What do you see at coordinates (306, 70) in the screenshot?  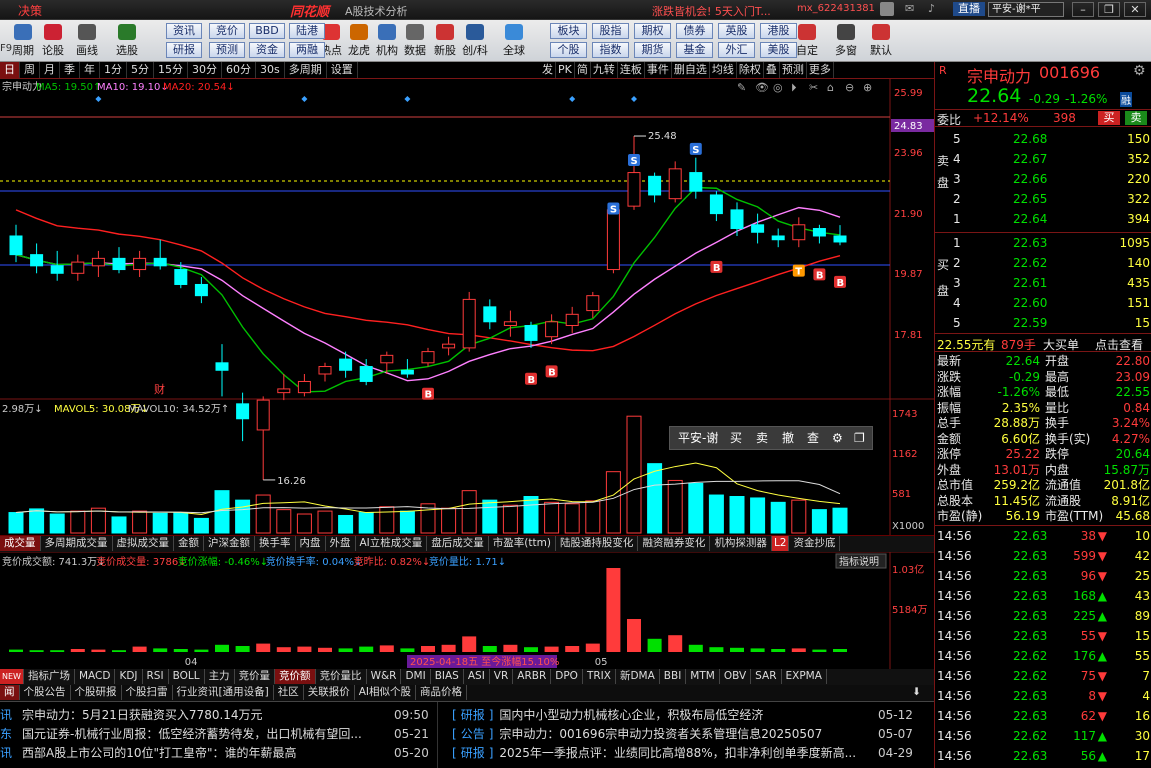 I see `period-tab-11: 多周期` at bounding box center [306, 70].